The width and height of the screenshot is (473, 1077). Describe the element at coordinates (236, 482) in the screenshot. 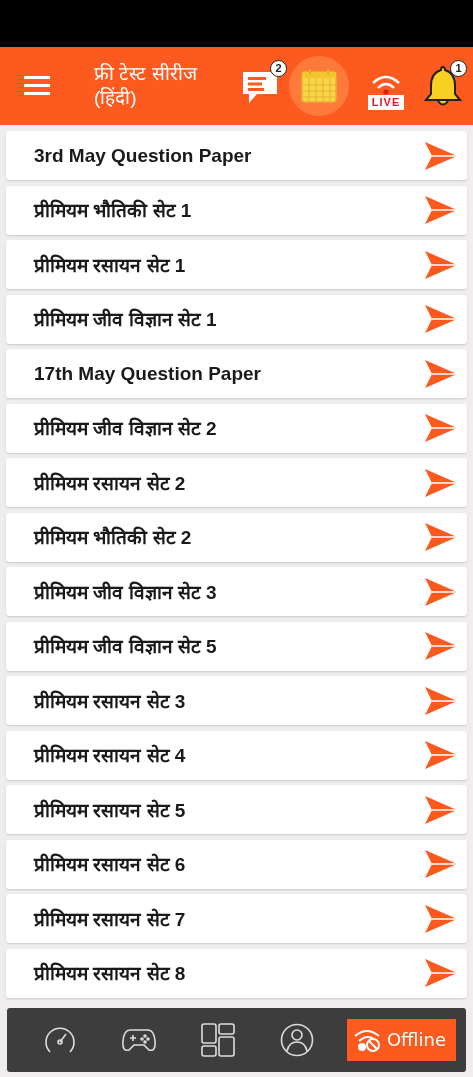

I see `paper-item: प्रीमियम रसायन सेट 2` at that location.